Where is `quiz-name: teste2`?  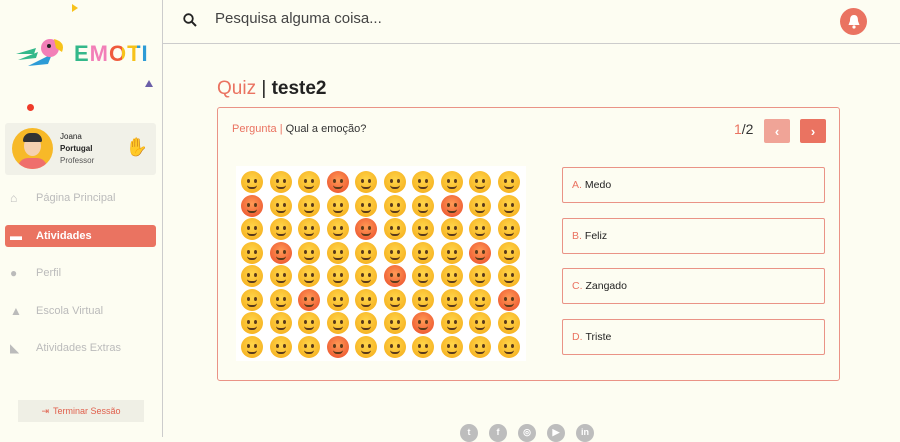
quiz-name: teste2 is located at coordinates (299, 88).